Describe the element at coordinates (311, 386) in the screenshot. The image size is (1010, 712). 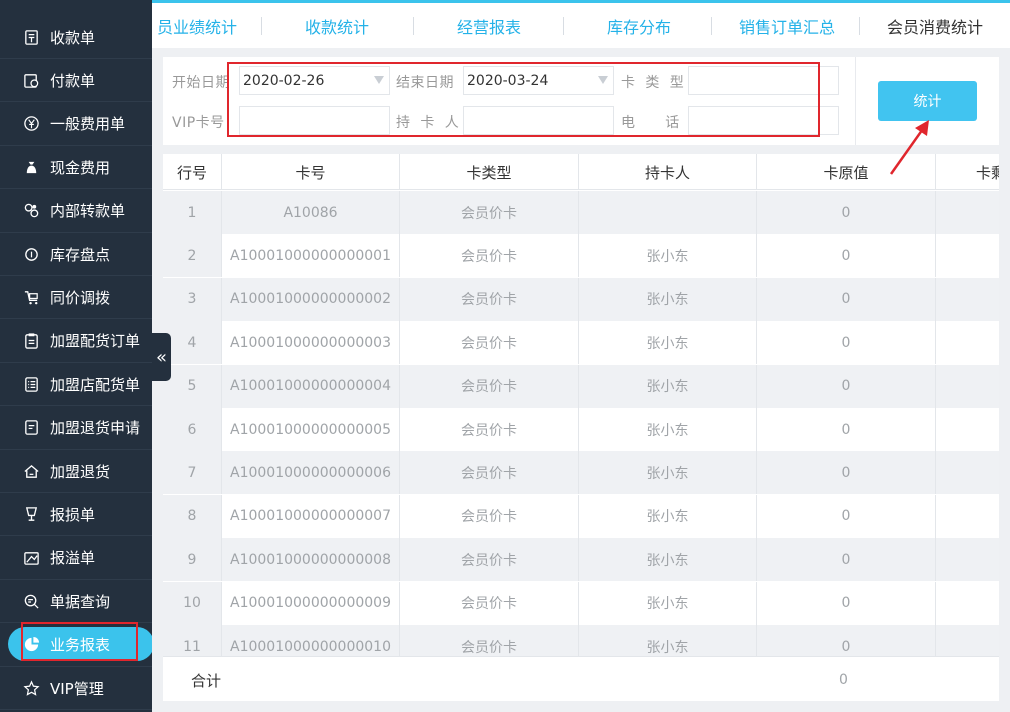
I see `table-cell: A10001000000000004` at that location.